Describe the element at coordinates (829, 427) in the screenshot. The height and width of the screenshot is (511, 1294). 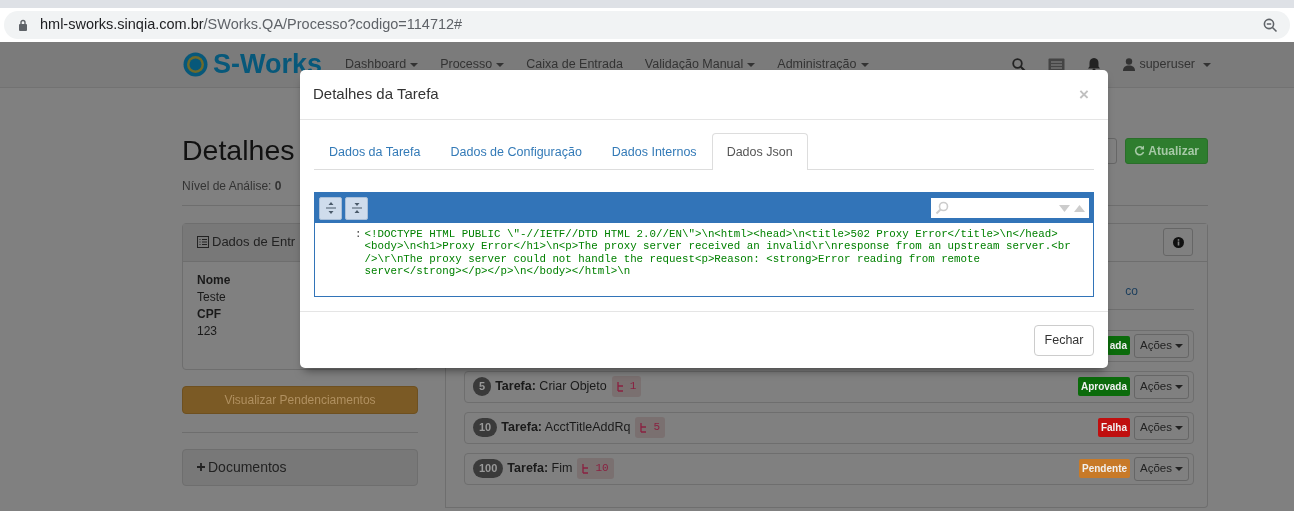
I see `task-row: 10 Tarefa: AcctTitleAddRq 5 Falha Ações` at that location.